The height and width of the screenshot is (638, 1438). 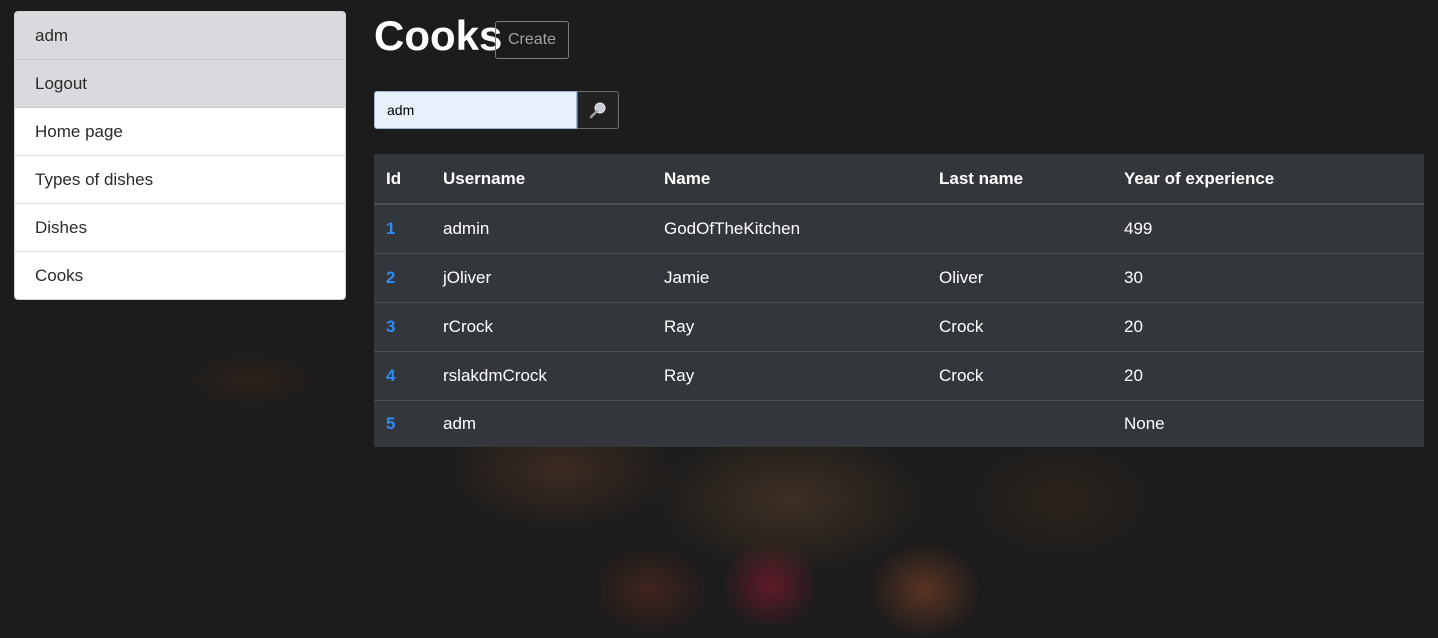 I want to click on cook-id-link: 5, so click(x=402, y=423).